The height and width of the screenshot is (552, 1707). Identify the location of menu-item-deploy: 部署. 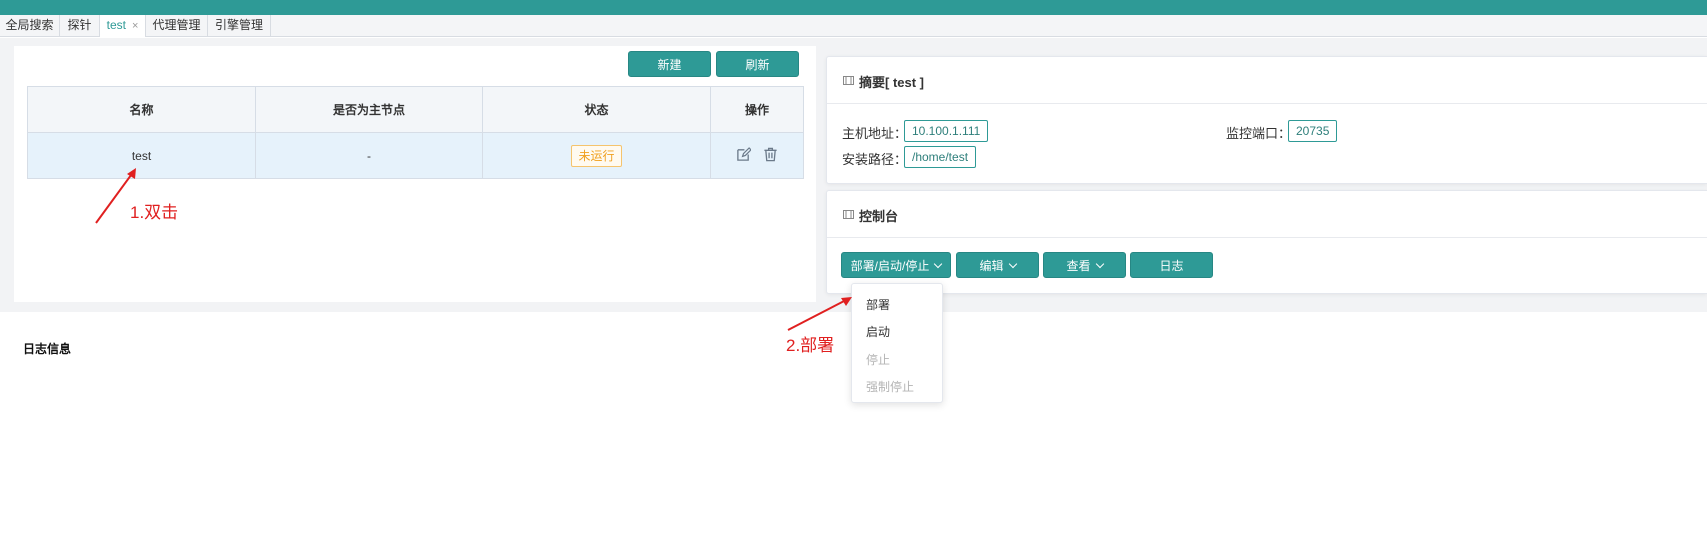
(878, 304).